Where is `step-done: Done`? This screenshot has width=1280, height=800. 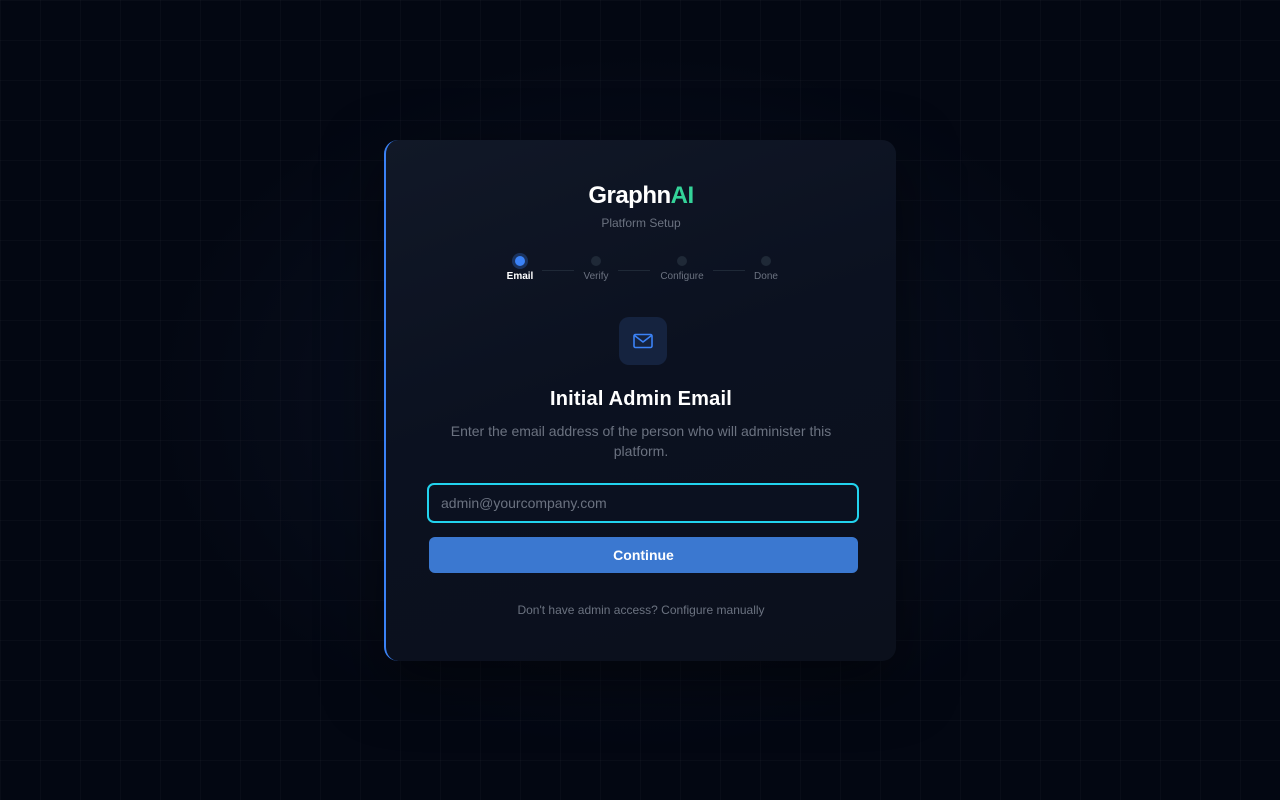
step-done: Done is located at coordinates (766, 268).